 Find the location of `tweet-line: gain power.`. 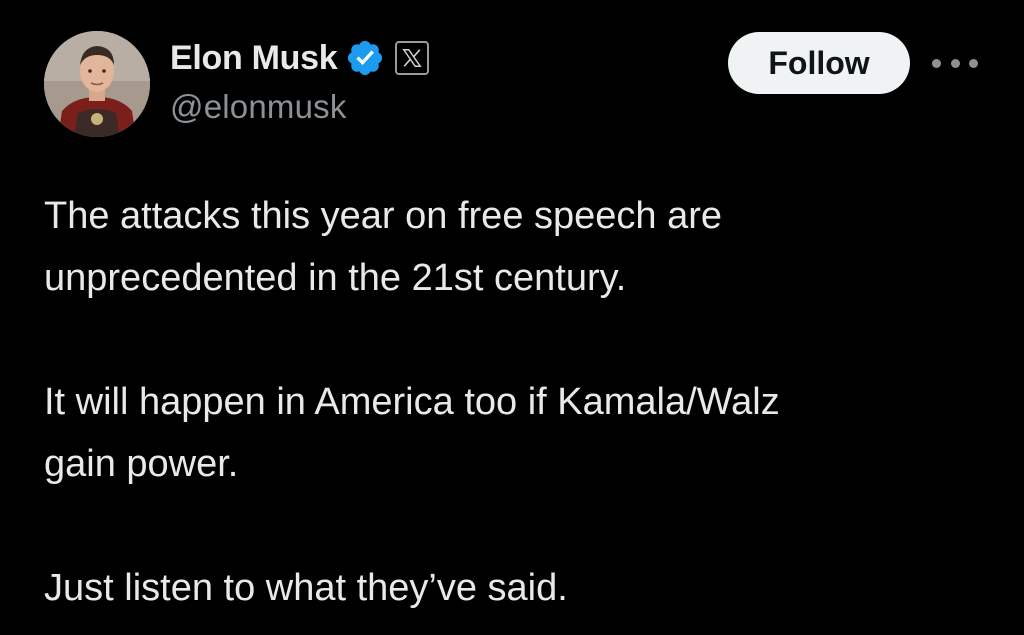

tweet-line: gain power. is located at coordinates (141, 464).